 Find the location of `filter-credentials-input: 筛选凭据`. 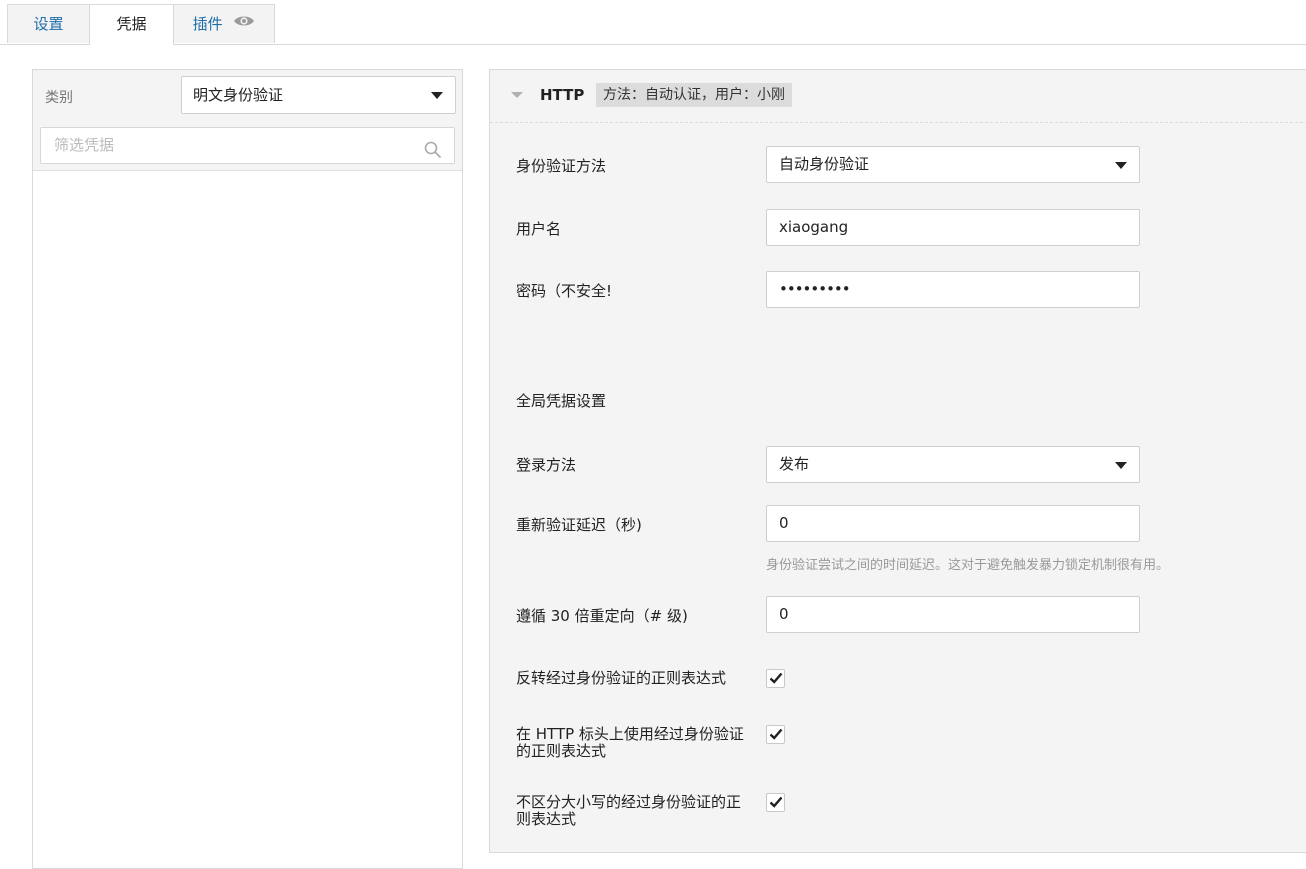

filter-credentials-input: 筛选凭据 is located at coordinates (247, 145).